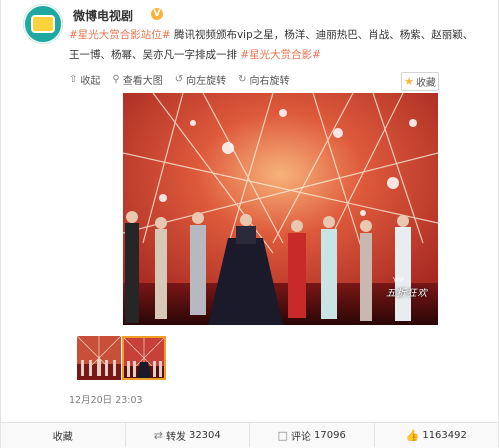  Describe the element at coordinates (157, 14) in the screenshot. I see `verified-badge-icon: V` at that location.